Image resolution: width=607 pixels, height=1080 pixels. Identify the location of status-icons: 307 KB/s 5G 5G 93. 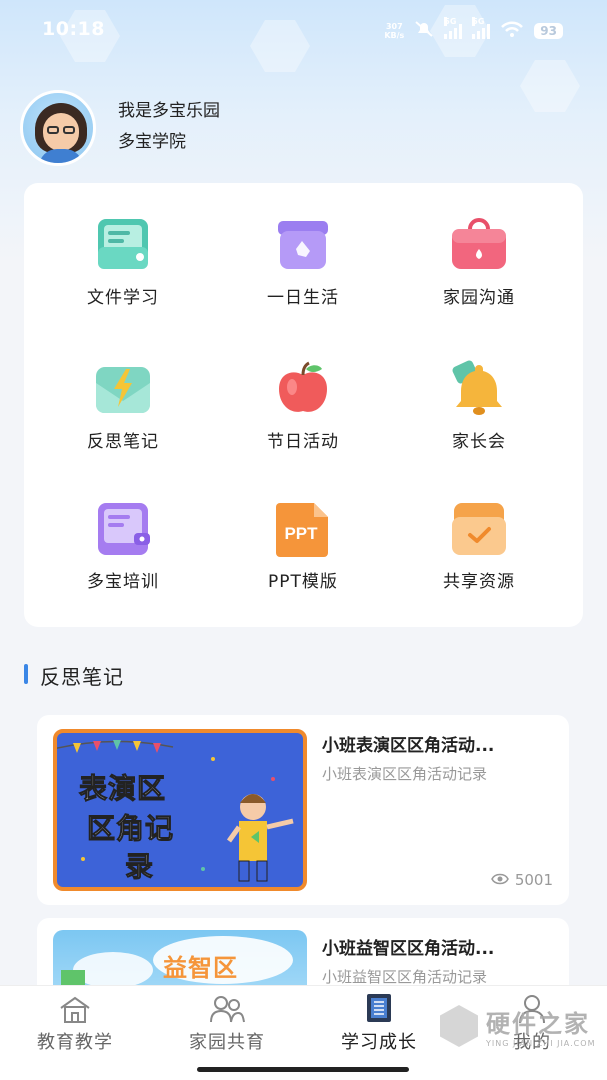
(473, 29).